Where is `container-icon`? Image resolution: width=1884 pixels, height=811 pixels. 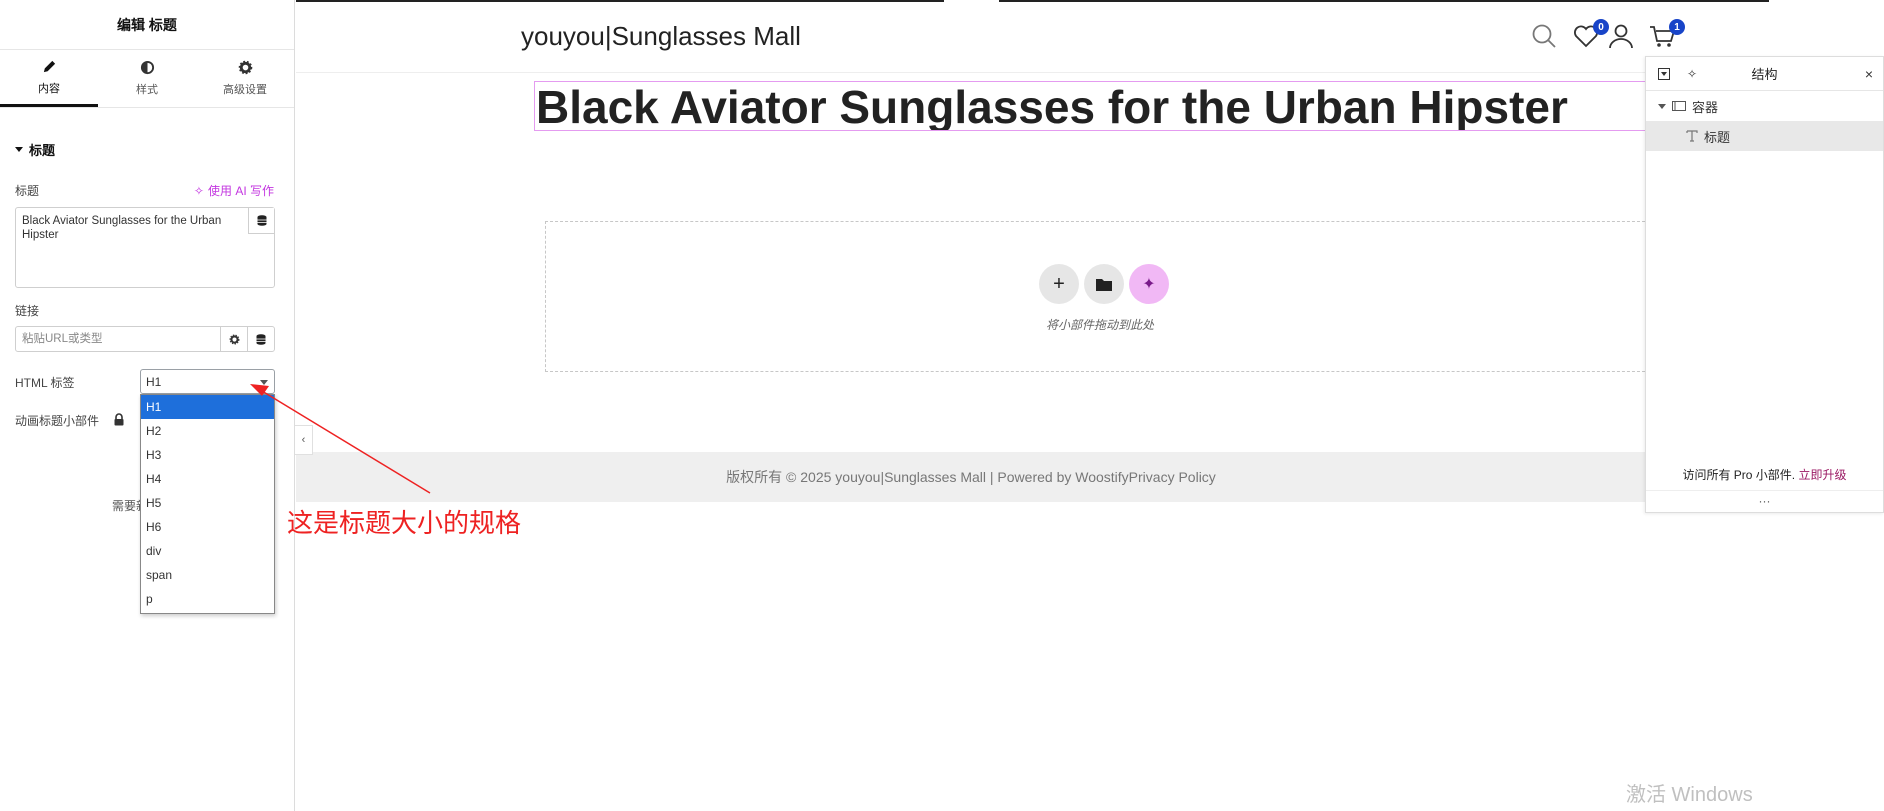
container-icon is located at coordinates (1679, 106).